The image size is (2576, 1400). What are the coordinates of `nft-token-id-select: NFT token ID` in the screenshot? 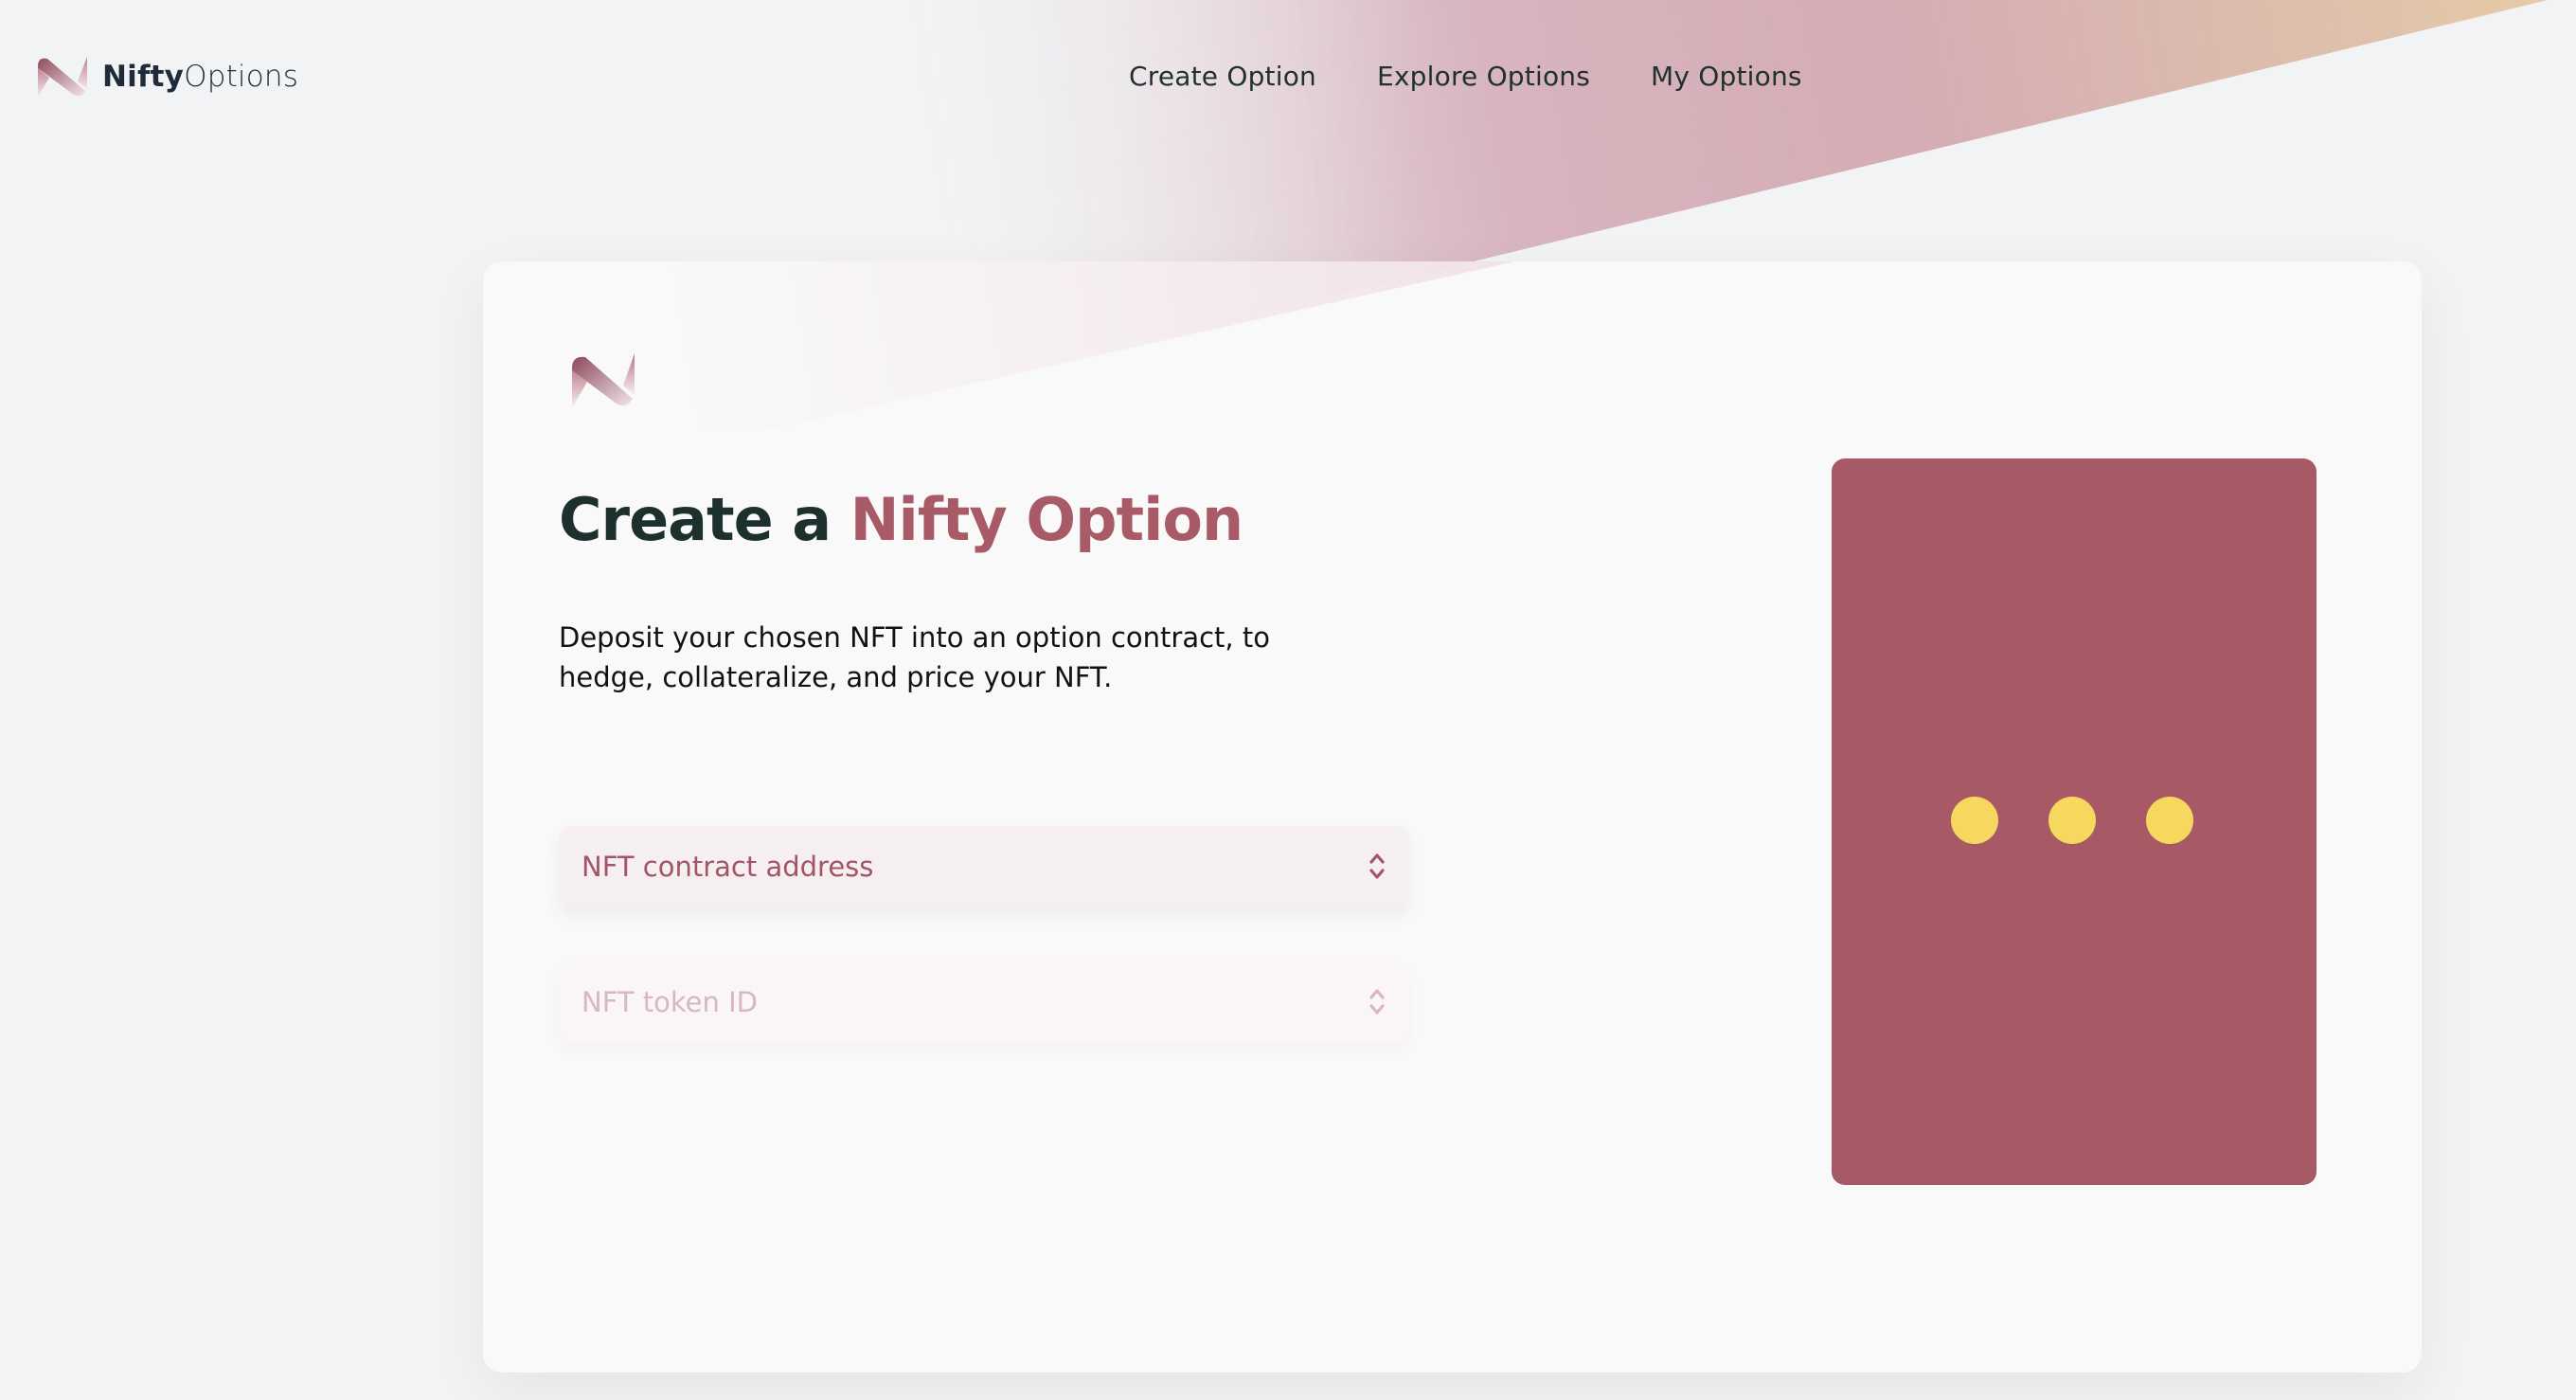 It's located at (984, 1002).